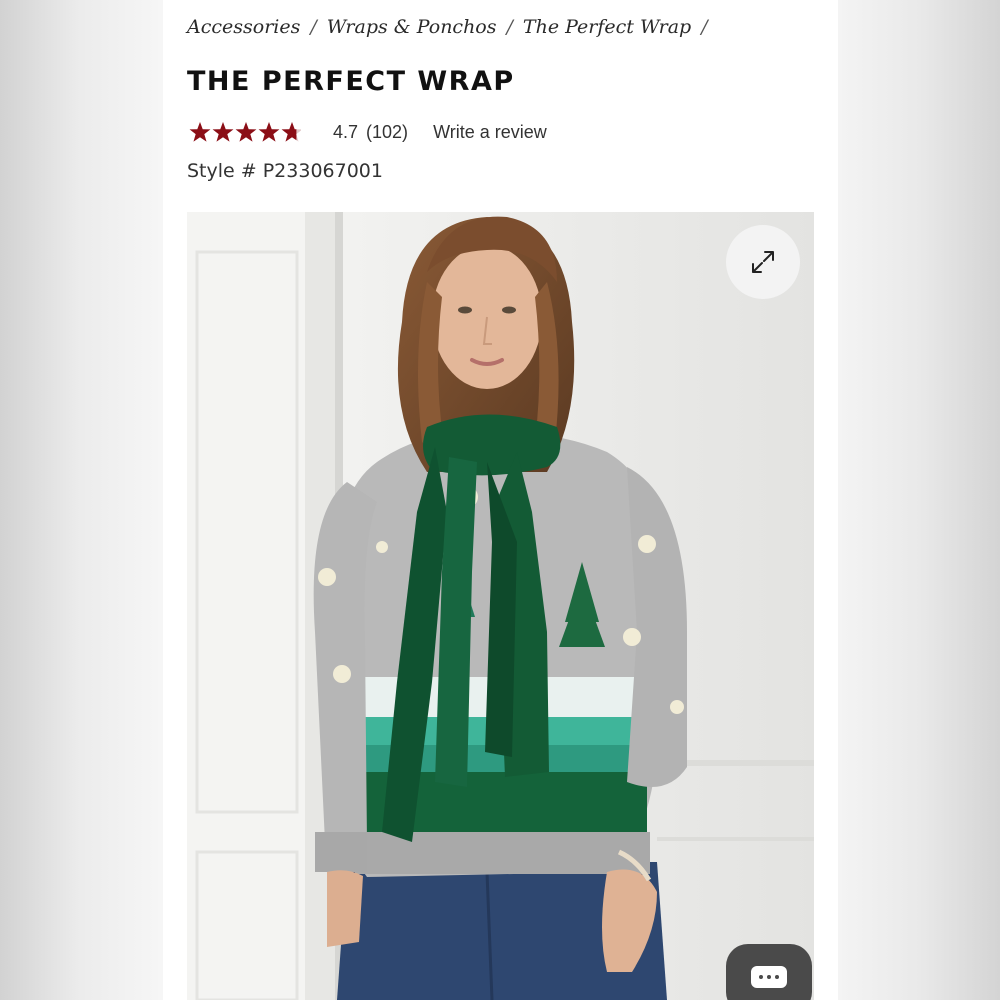  Describe the element at coordinates (243, 27) in the screenshot. I see `breadcrumb-accessories: Accessories` at that location.